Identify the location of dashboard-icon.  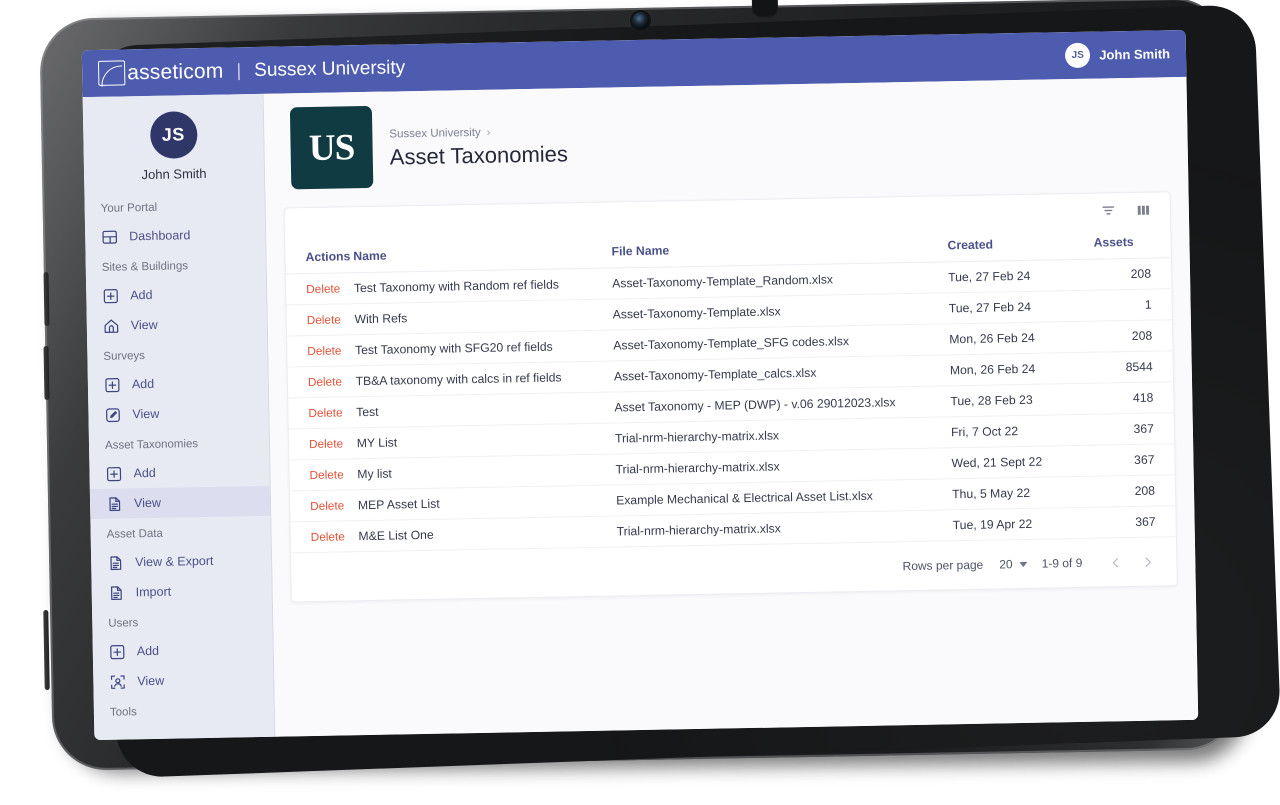
(109, 236).